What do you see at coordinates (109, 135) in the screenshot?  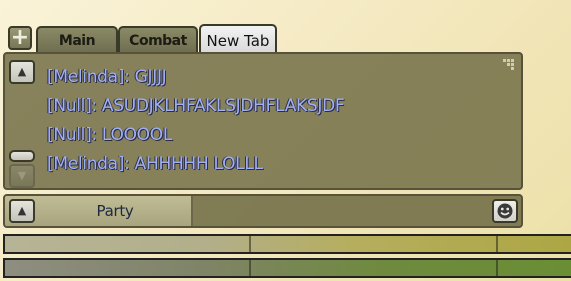 I see `chat-message: [Null]: LOOOOL` at bounding box center [109, 135].